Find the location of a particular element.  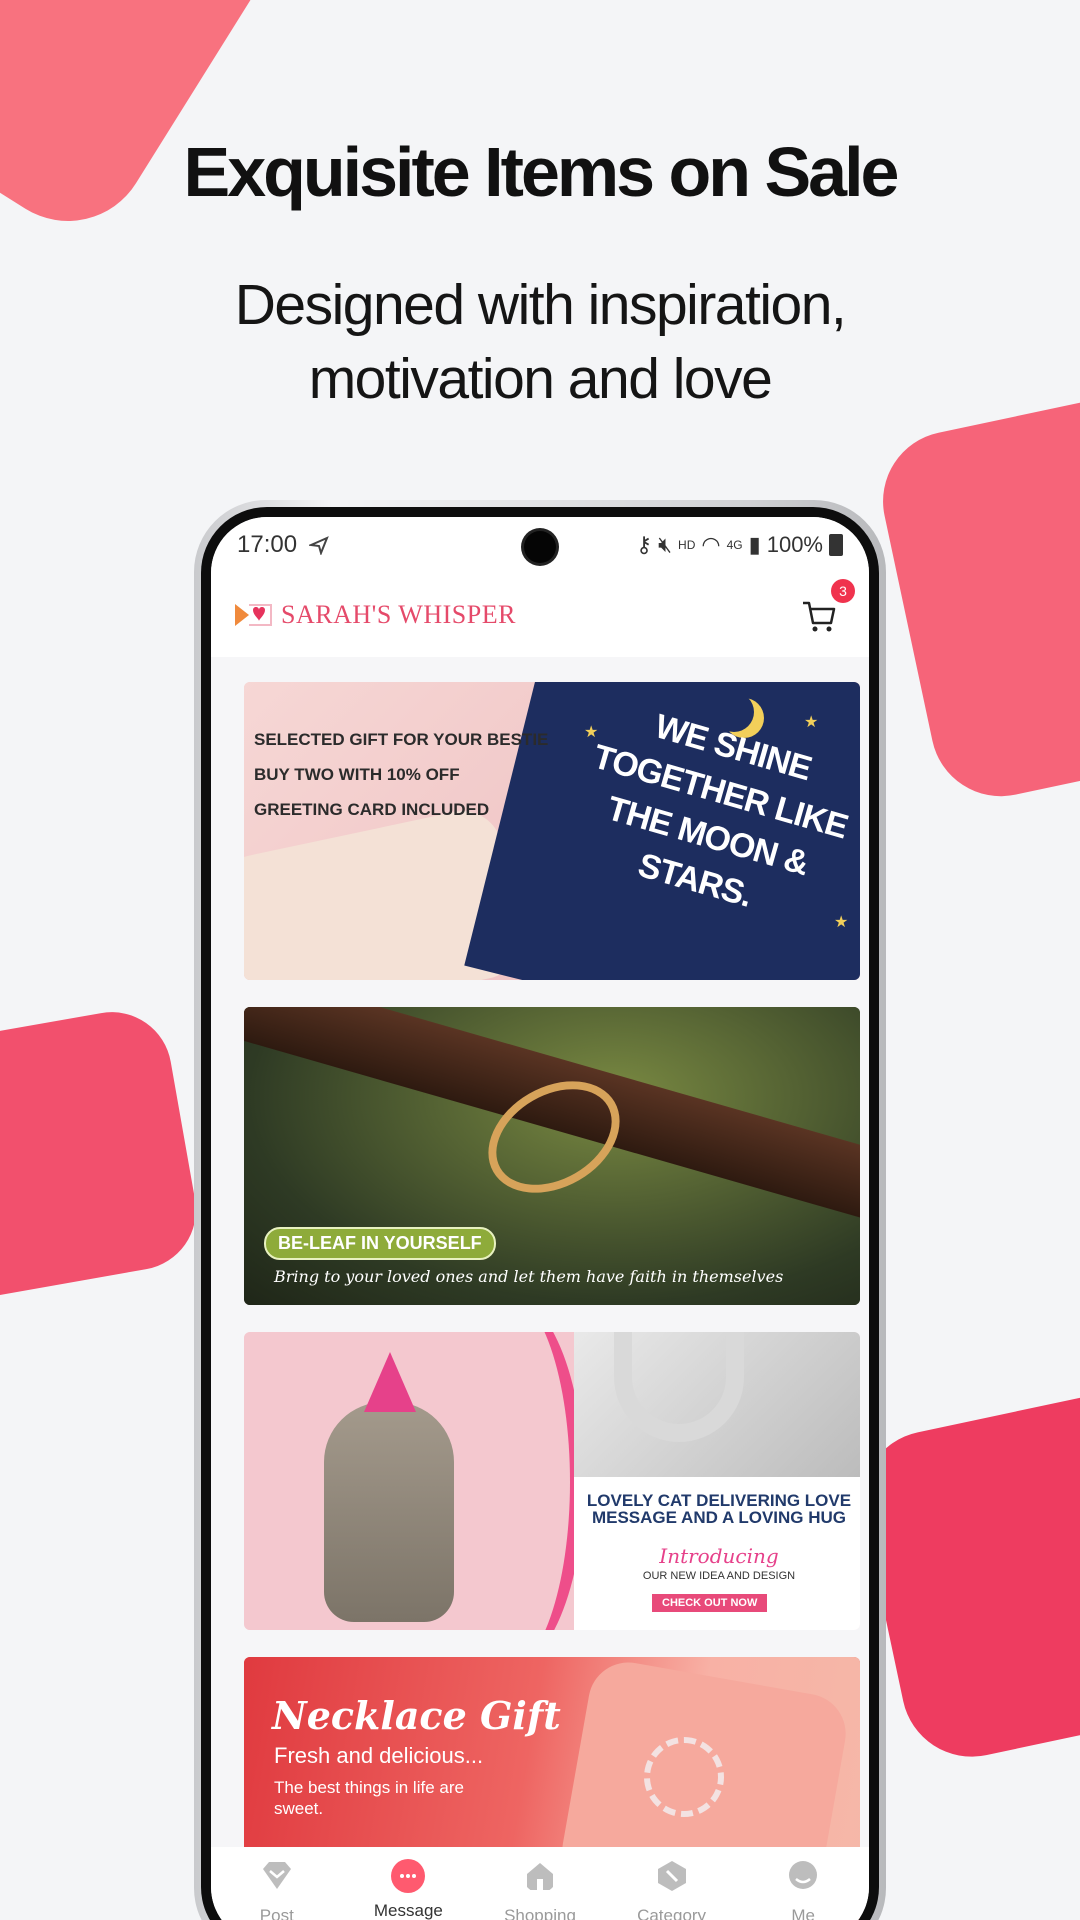

status-icons: ⚷ 🔇︎ HD ◠ 4G ▮ 100% is located at coordinates (739, 545).